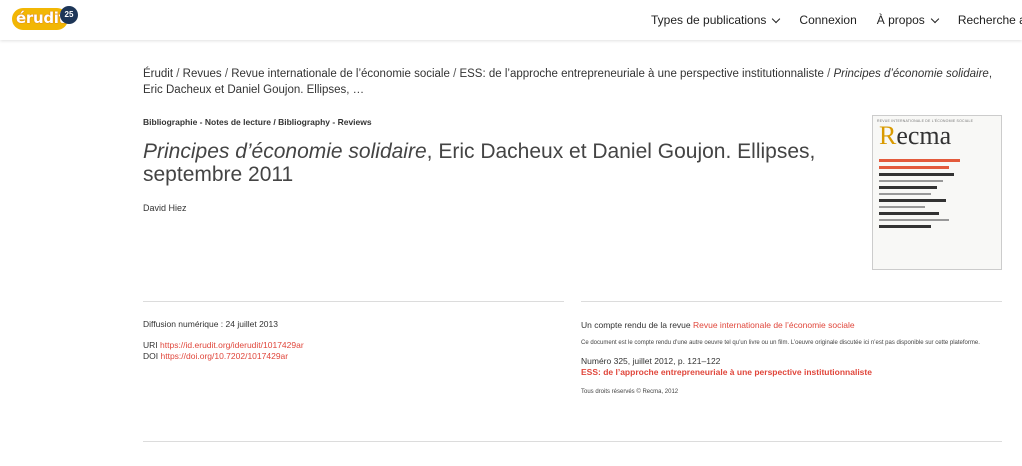 The width and height of the screenshot is (1022, 466). What do you see at coordinates (572, 441) in the screenshot?
I see `divider-bottom` at bounding box center [572, 441].